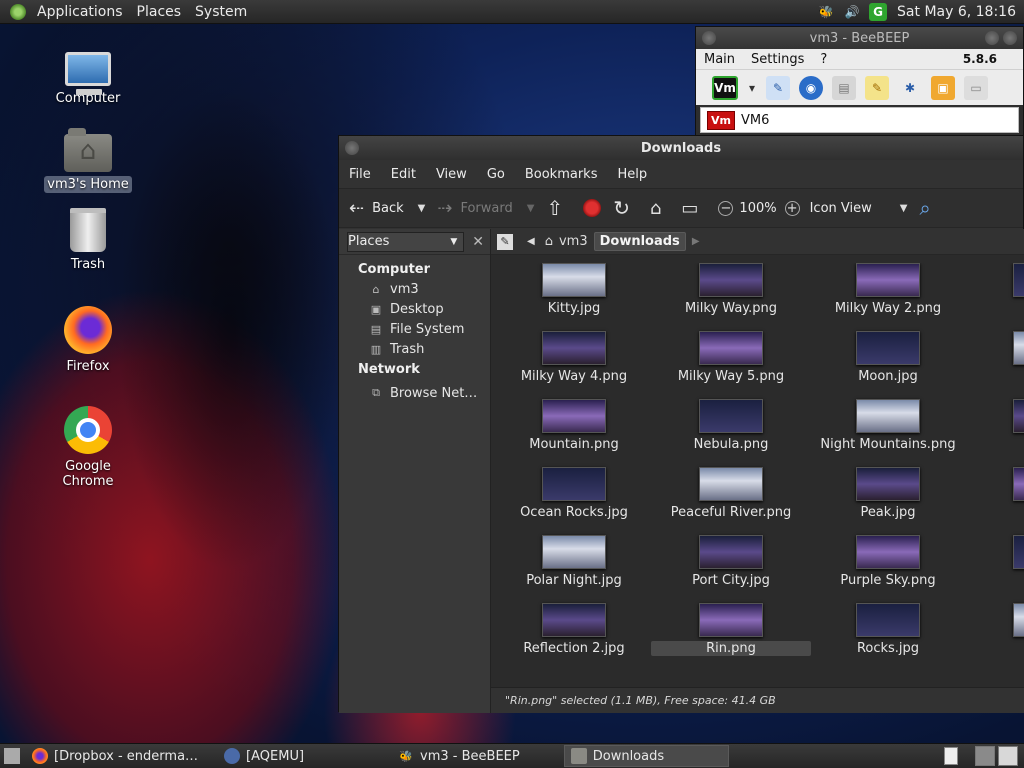  Describe the element at coordinates (1010, 38) in the screenshot. I see `maximize-icon` at that location.